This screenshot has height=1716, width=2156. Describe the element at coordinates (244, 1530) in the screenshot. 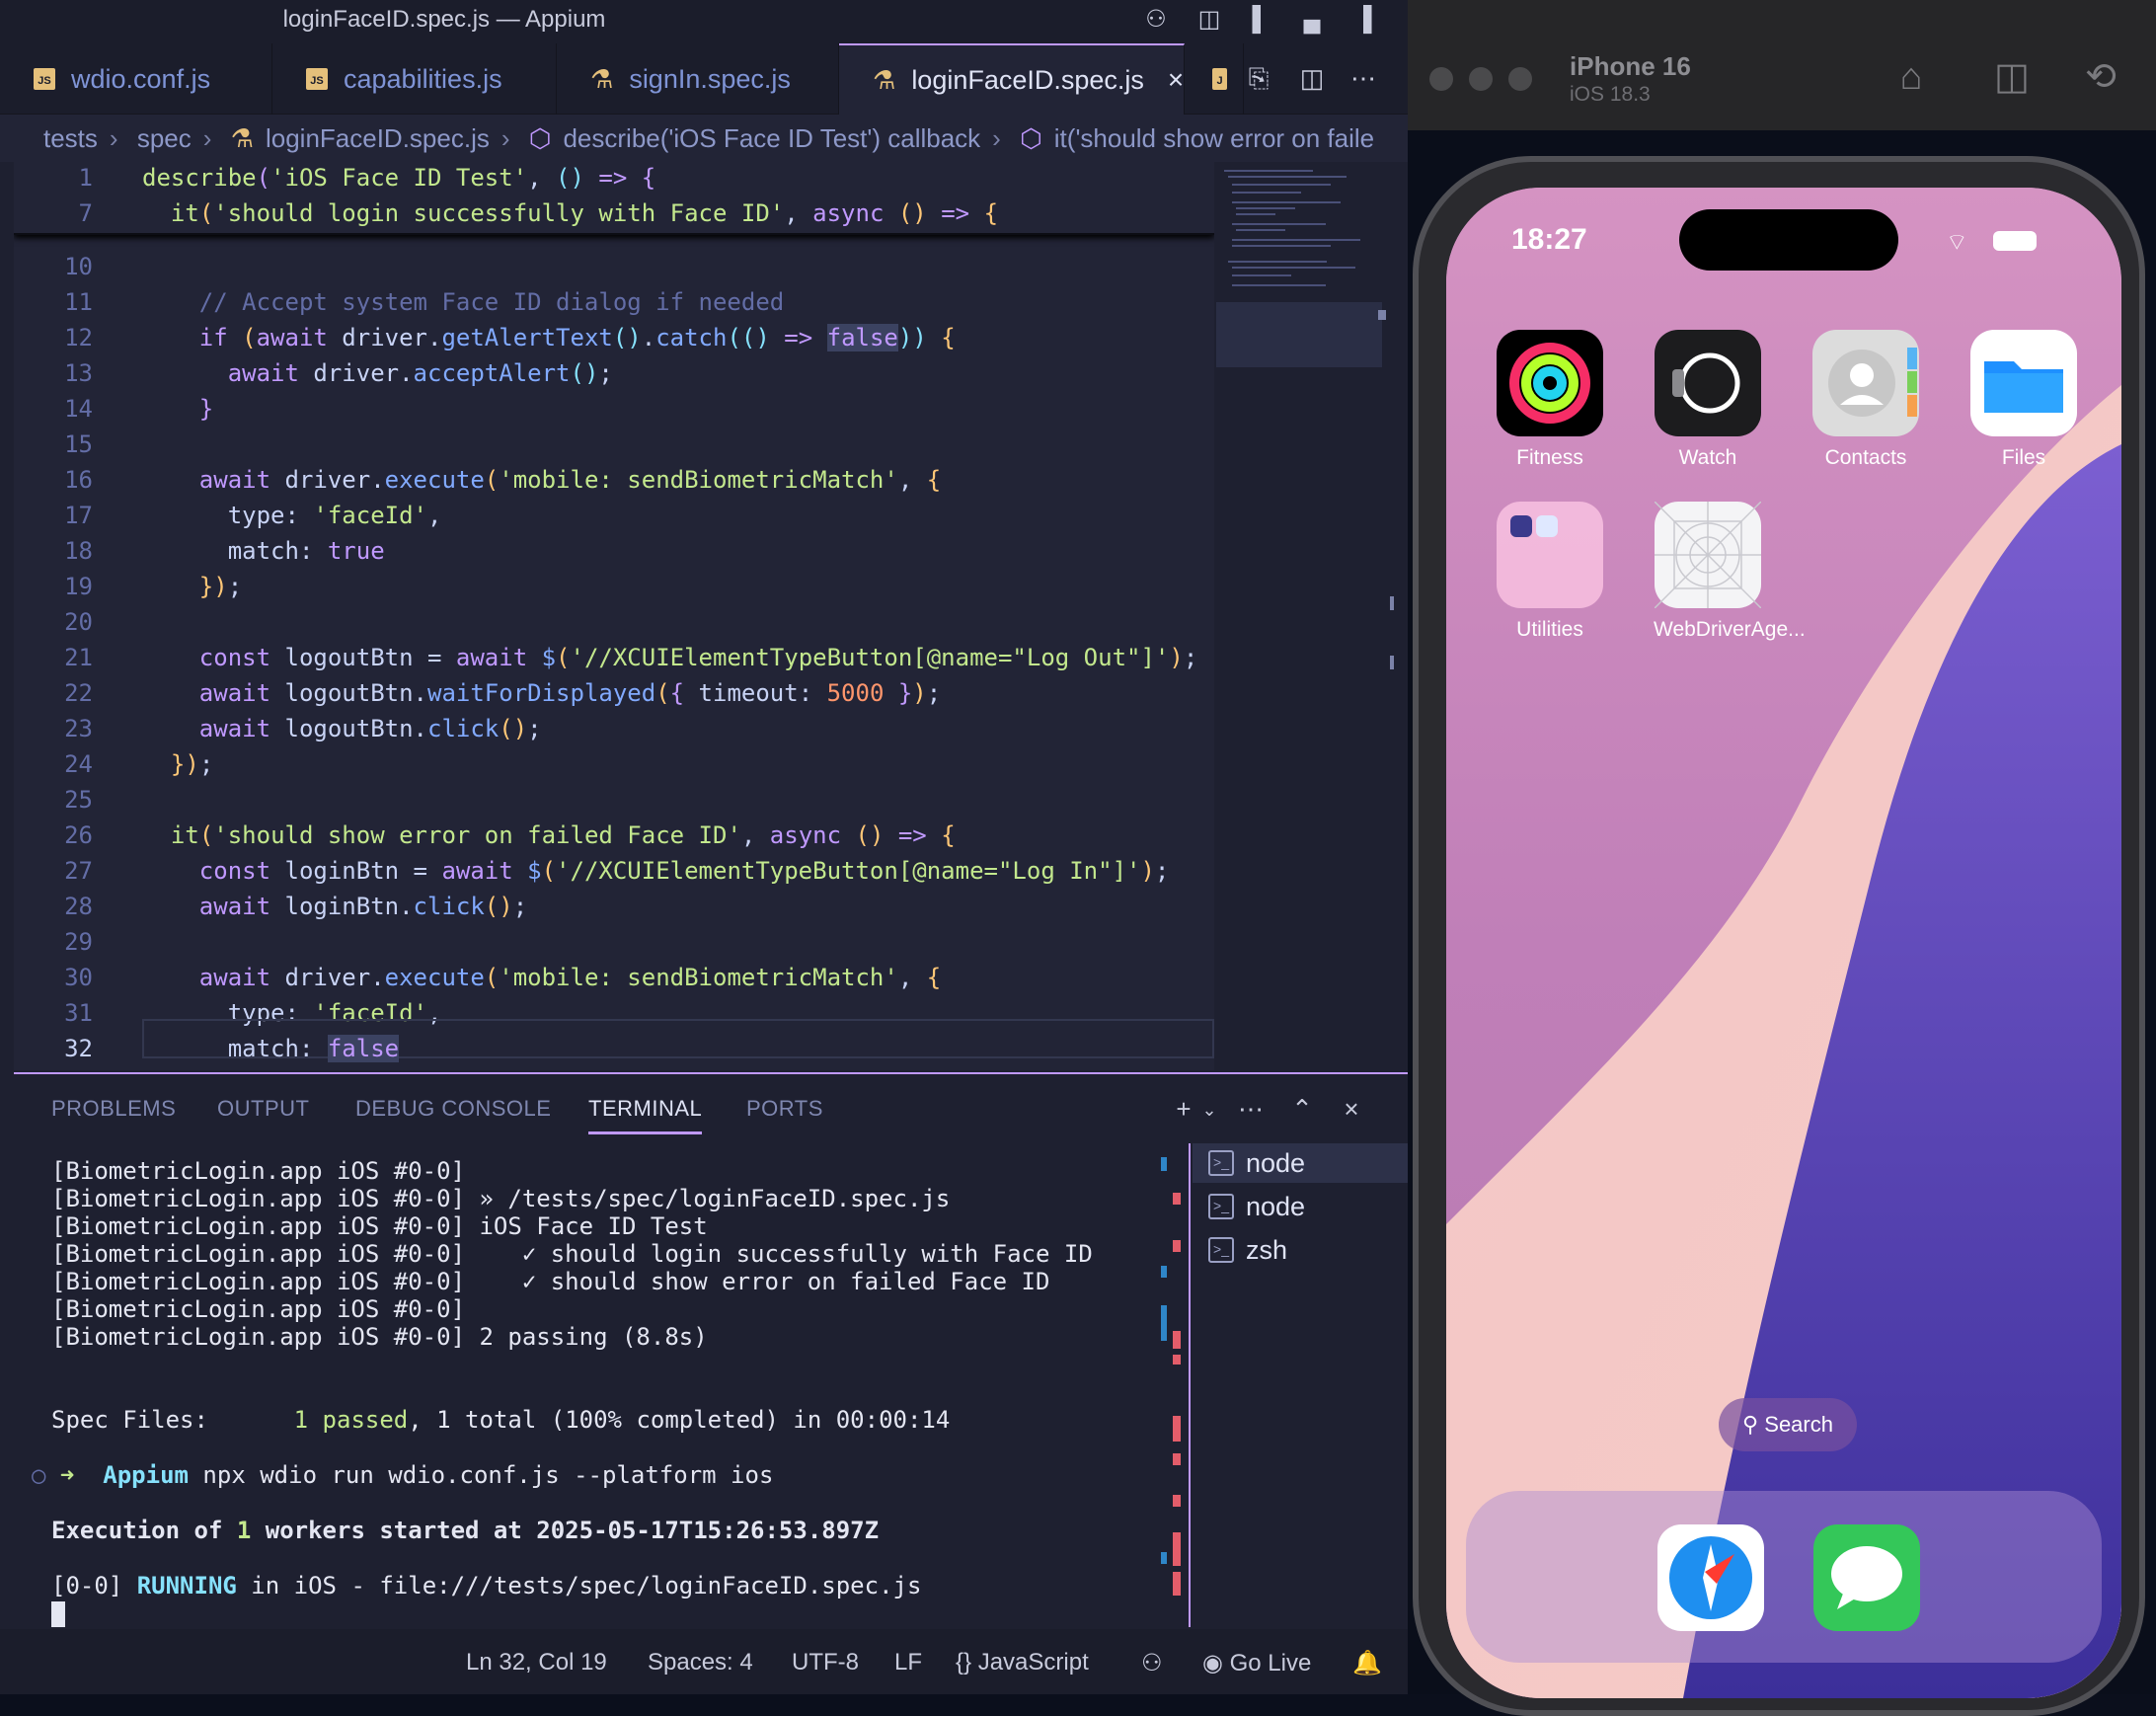

I see `exec-count: 1` at that location.